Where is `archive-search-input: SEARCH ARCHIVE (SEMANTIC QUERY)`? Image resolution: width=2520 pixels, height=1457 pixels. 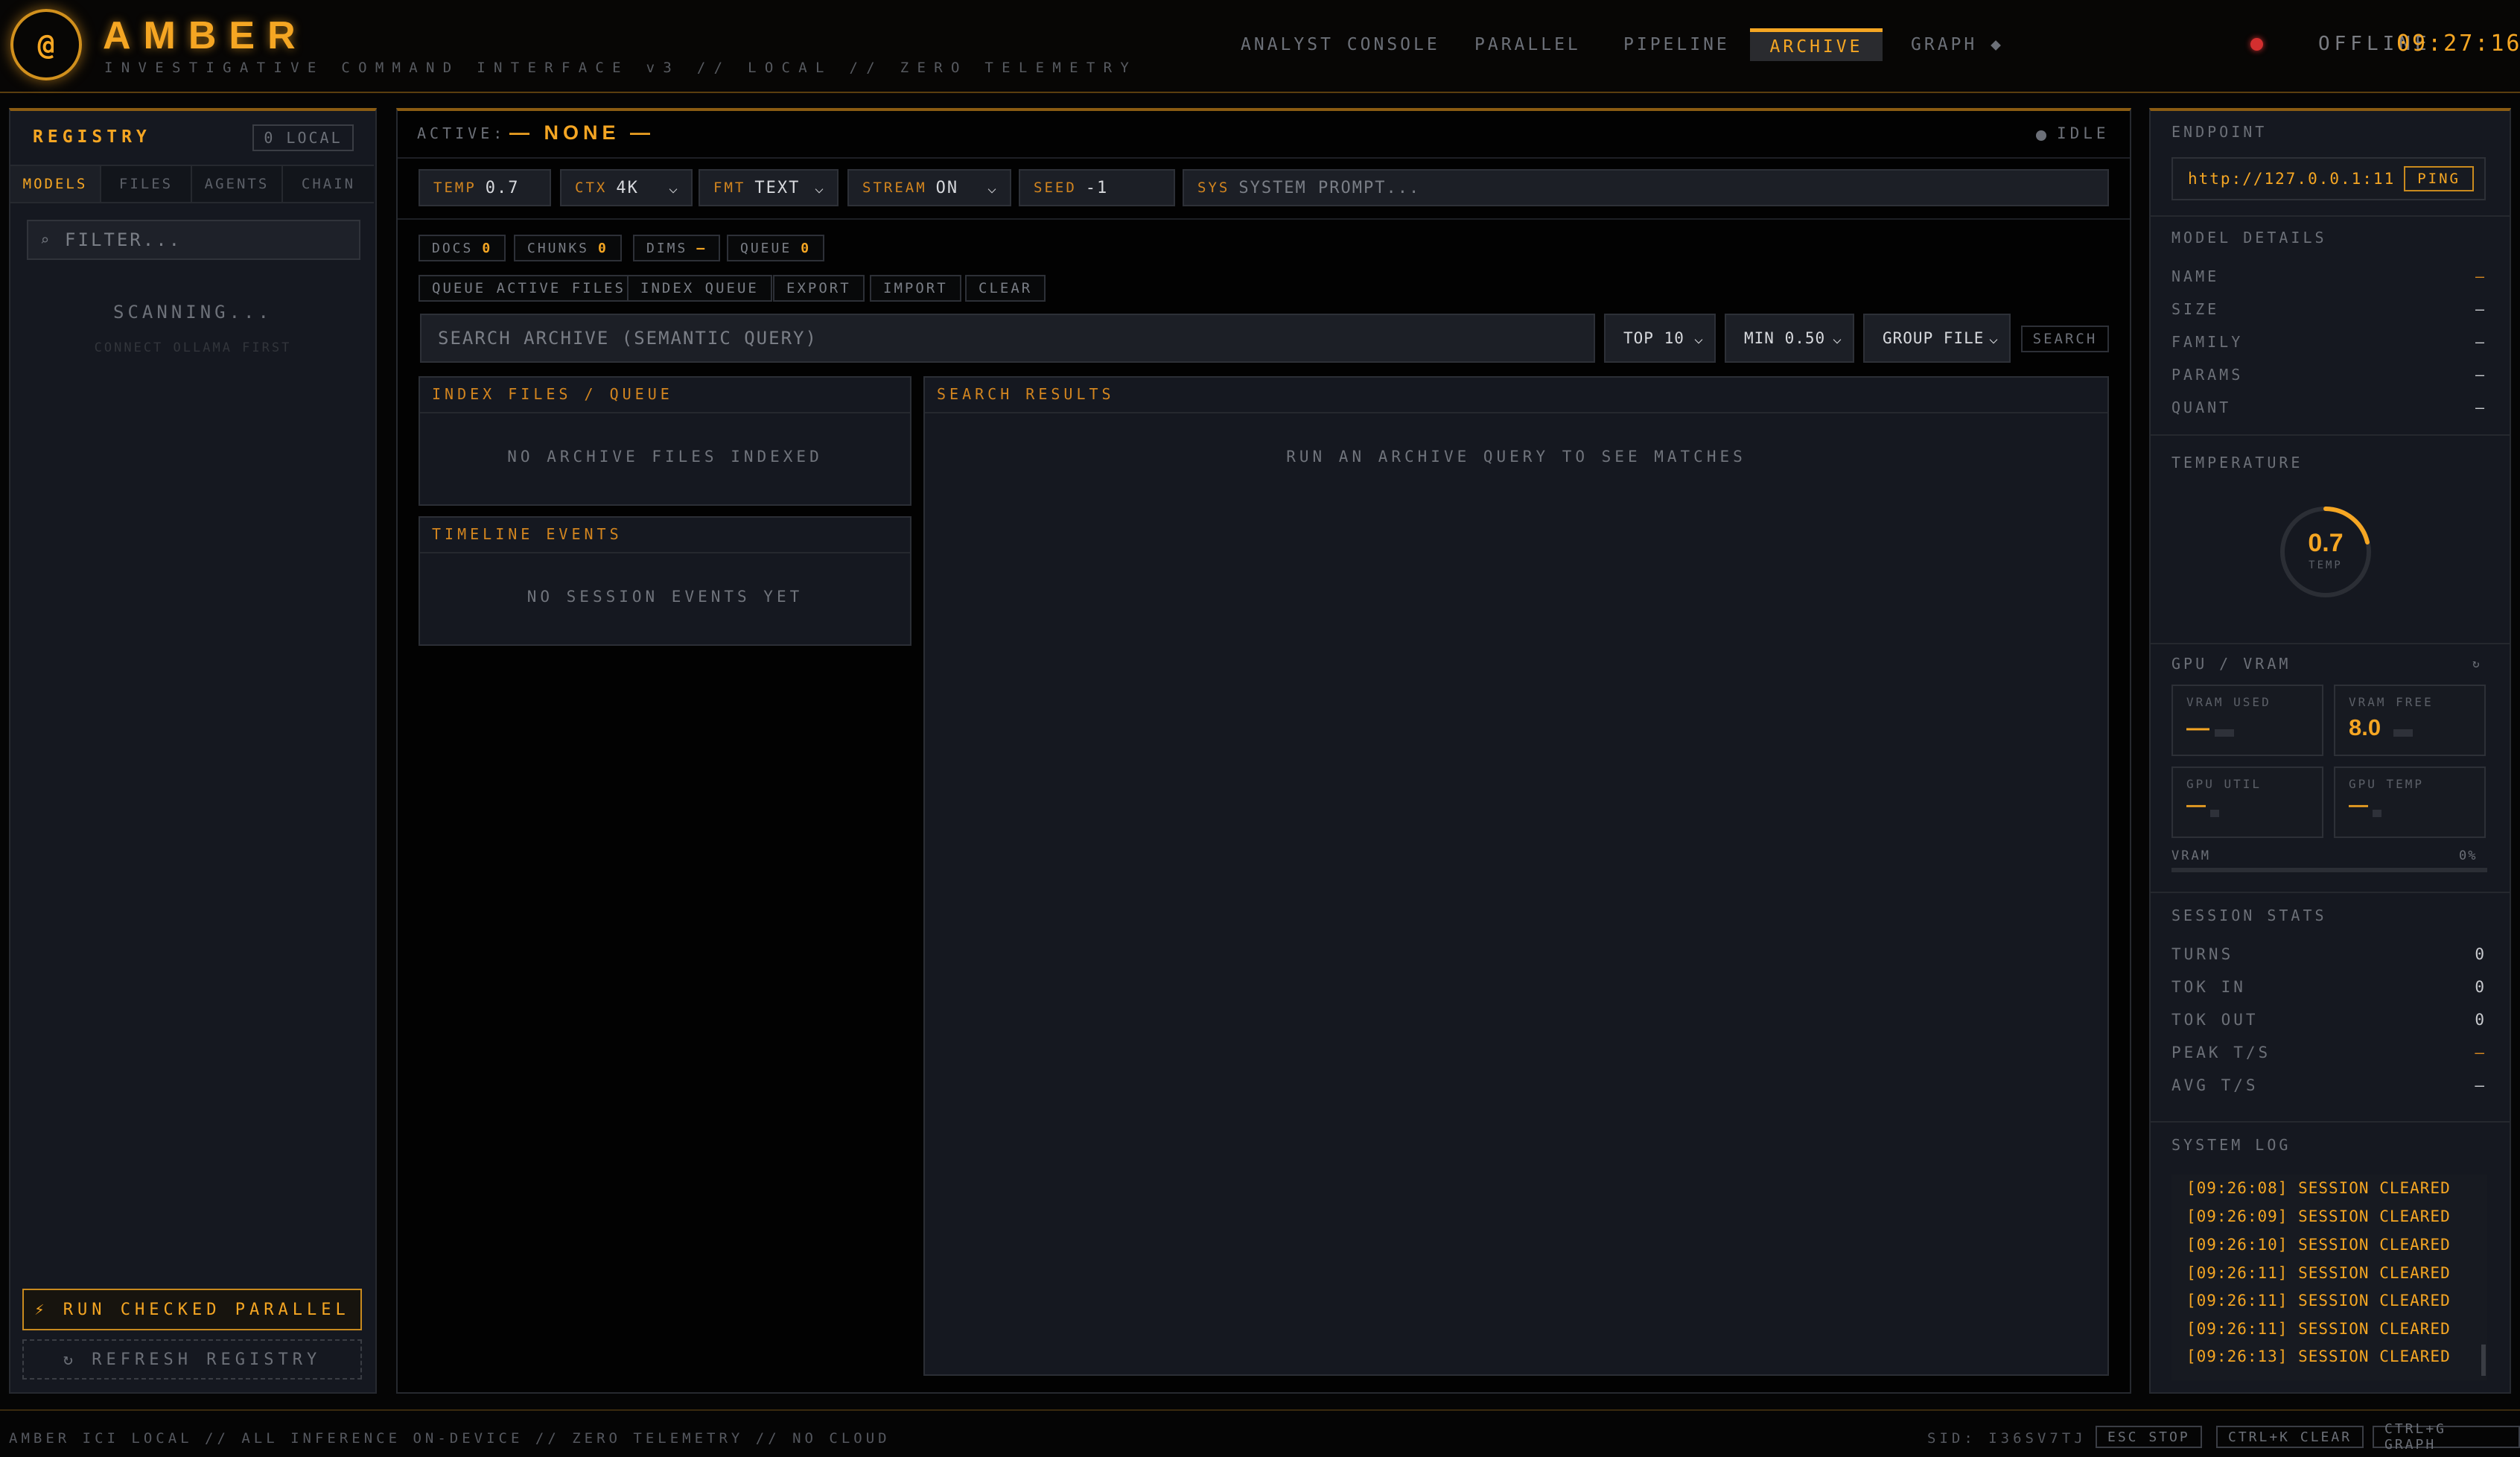
archive-search-input: SEARCH ARCHIVE (SEMANTIC QUERY) is located at coordinates (1007, 338).